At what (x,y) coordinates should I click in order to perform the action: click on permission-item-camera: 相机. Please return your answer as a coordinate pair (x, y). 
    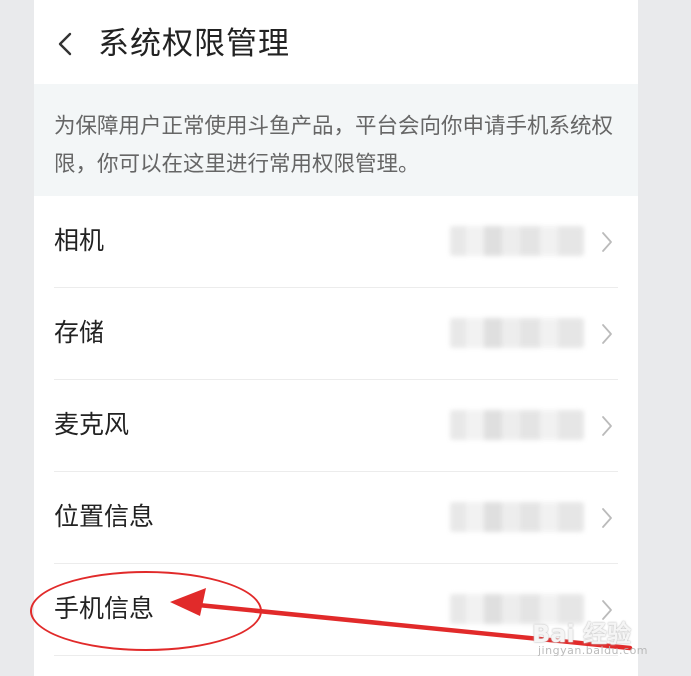
    Looking at the image, I should click on (336, 242).